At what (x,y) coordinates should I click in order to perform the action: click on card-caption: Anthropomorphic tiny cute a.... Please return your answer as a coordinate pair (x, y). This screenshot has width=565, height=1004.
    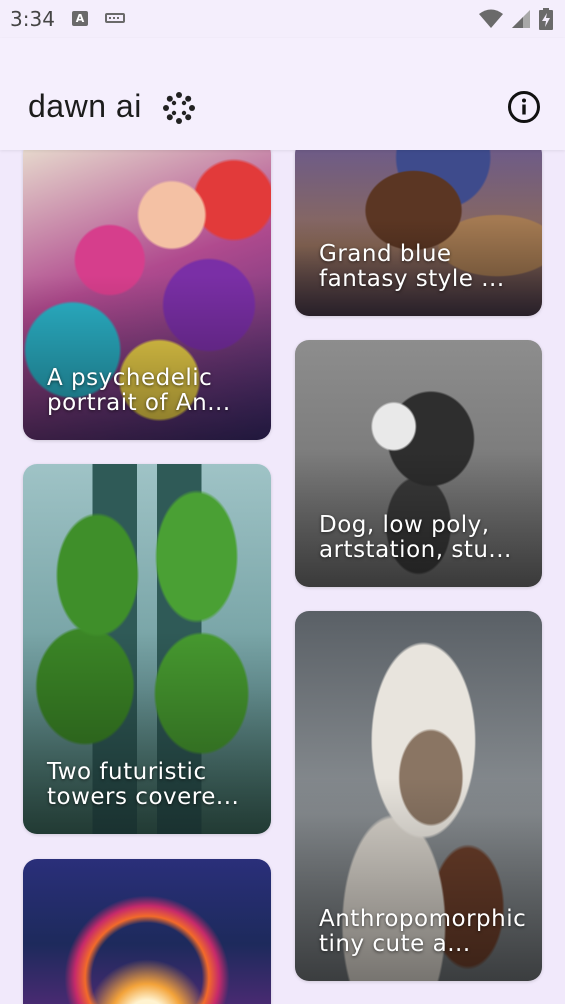
    Looking at the image, I should click on (423, 931).